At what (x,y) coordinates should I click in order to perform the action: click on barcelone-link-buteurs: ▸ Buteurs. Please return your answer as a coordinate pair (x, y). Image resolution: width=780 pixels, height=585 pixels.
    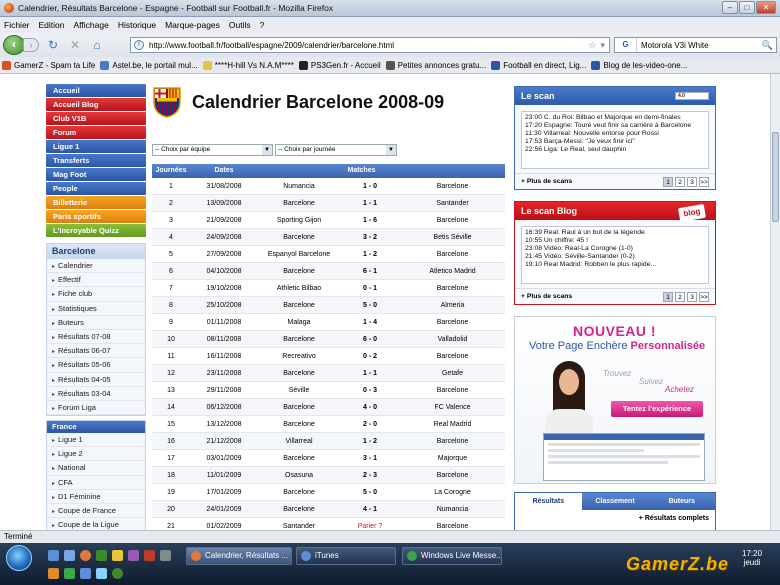
    Looking at the image, I should click on (96, 323).